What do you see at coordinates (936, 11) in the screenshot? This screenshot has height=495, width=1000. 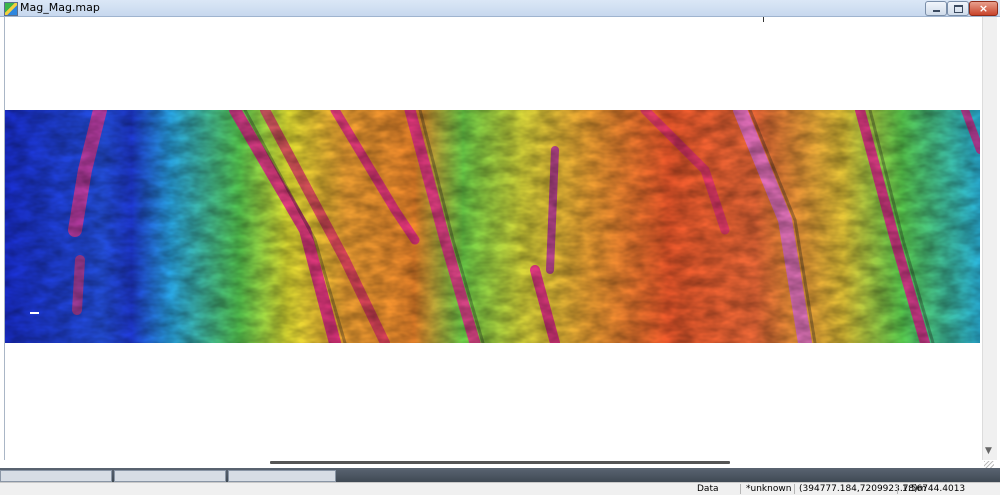 I see `minimize-icon` at bounding box center [936, 11].